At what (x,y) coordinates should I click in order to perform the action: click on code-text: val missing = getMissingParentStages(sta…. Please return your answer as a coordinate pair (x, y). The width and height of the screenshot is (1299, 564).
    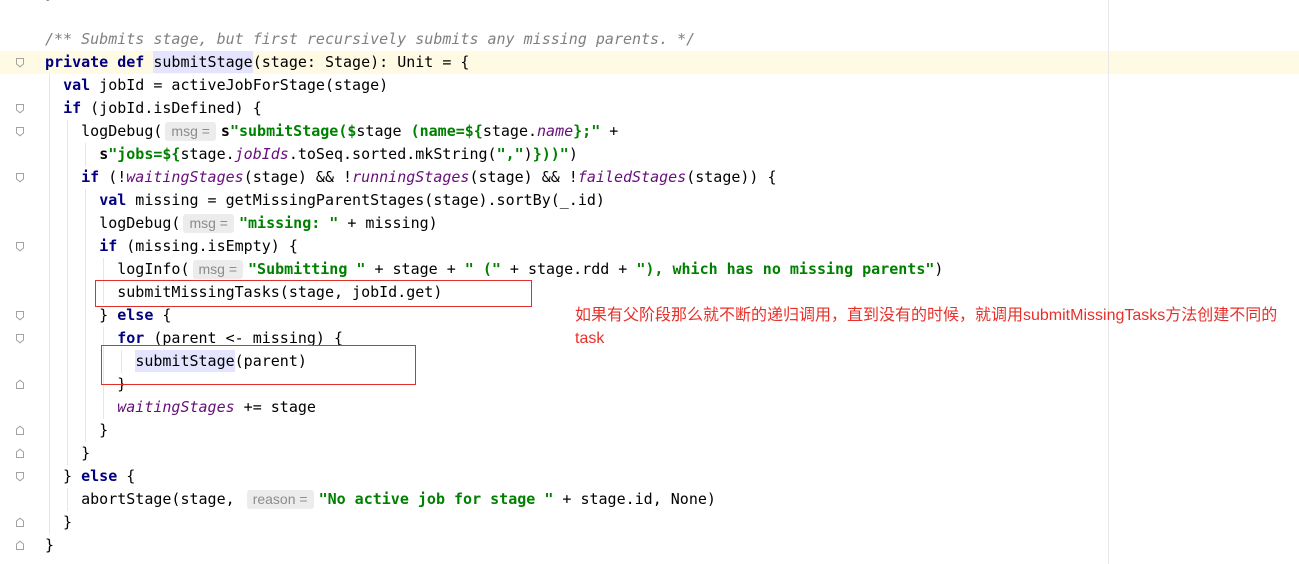
    Looking at the image, I should click on (321, 200).